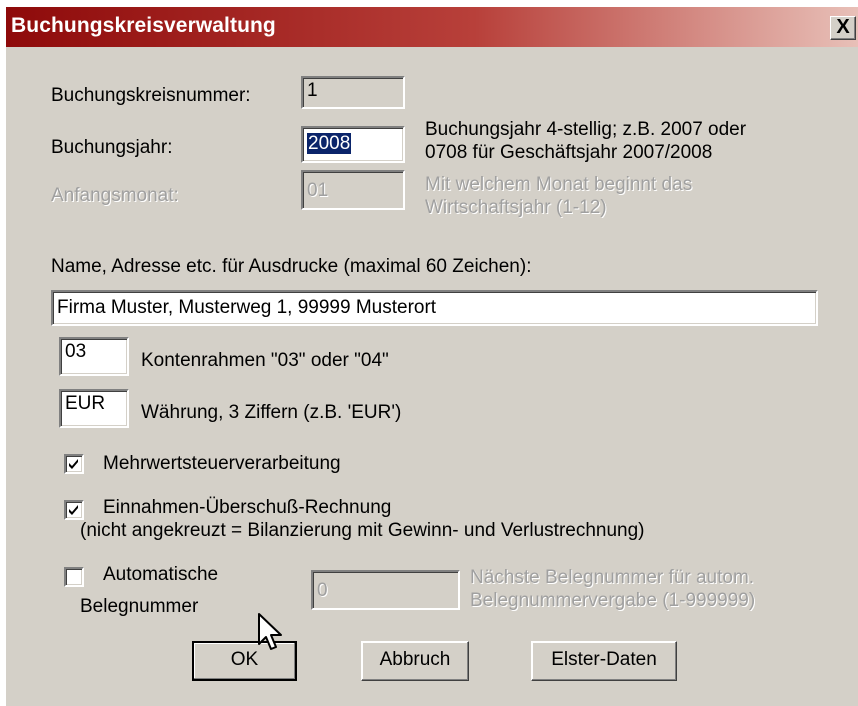 This screenshot has width=858, height=706. What do you see at coordinates (151, 95) in the screenshot?
I see `buchungskreisnummer-label: Buchungskreisnummer:` at bounding box center [151, 95].